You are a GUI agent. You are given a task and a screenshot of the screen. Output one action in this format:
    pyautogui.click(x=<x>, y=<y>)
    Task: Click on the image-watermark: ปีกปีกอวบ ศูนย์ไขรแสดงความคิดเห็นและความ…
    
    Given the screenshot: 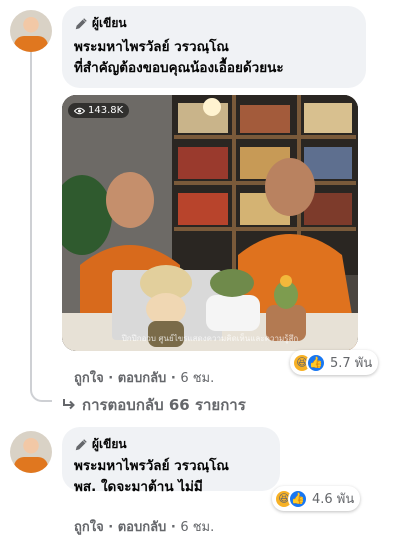 What is the action you would take?
    pyautogui.click(x=210, y=338)
    